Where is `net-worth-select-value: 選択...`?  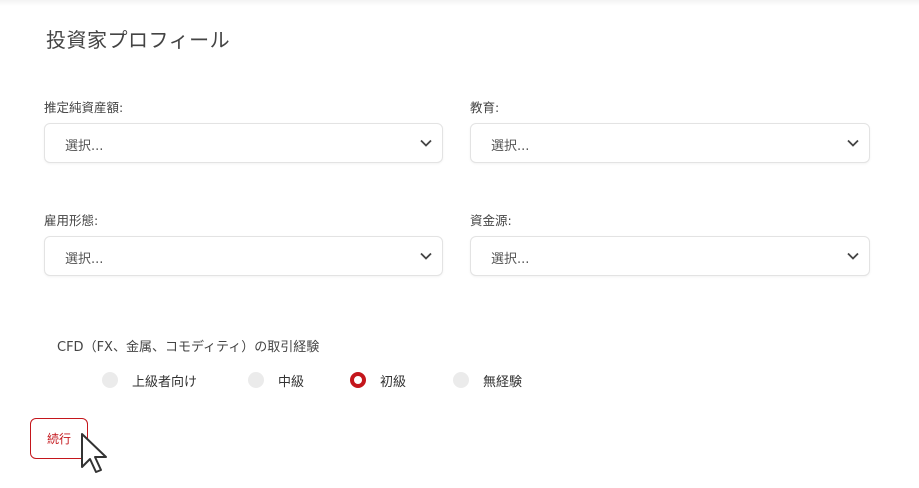
net-worth-select-value: 選択... is located at coordinates (84, 146).